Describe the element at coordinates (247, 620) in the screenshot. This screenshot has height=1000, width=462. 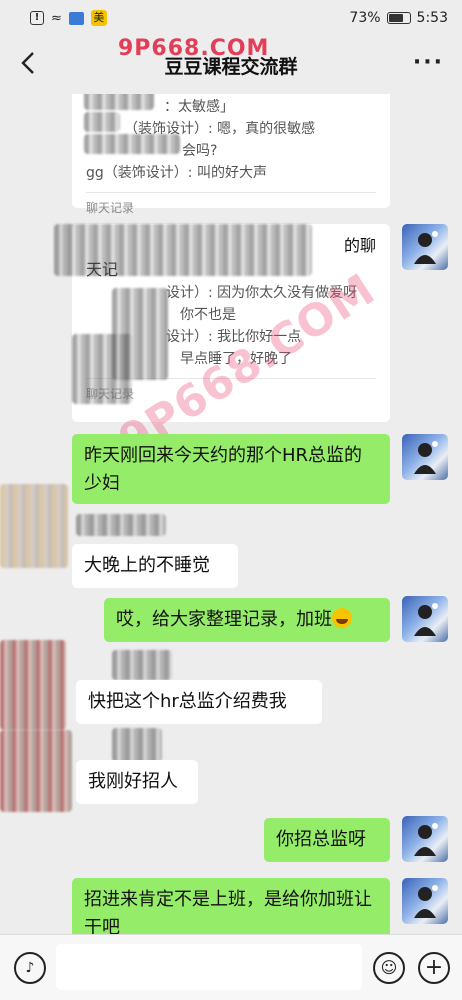
I see `message-bubble-sent: 哎，给大家整理记录，加班` at that location.